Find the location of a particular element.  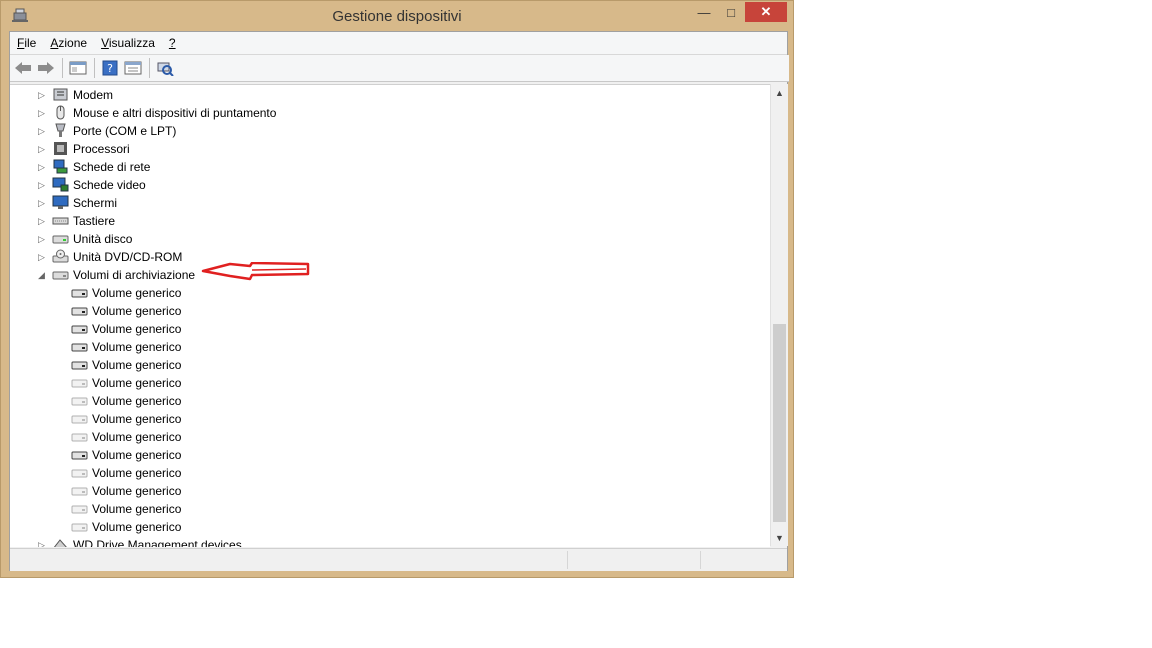

maximize-button: □ is located at coordinates (731, 12).